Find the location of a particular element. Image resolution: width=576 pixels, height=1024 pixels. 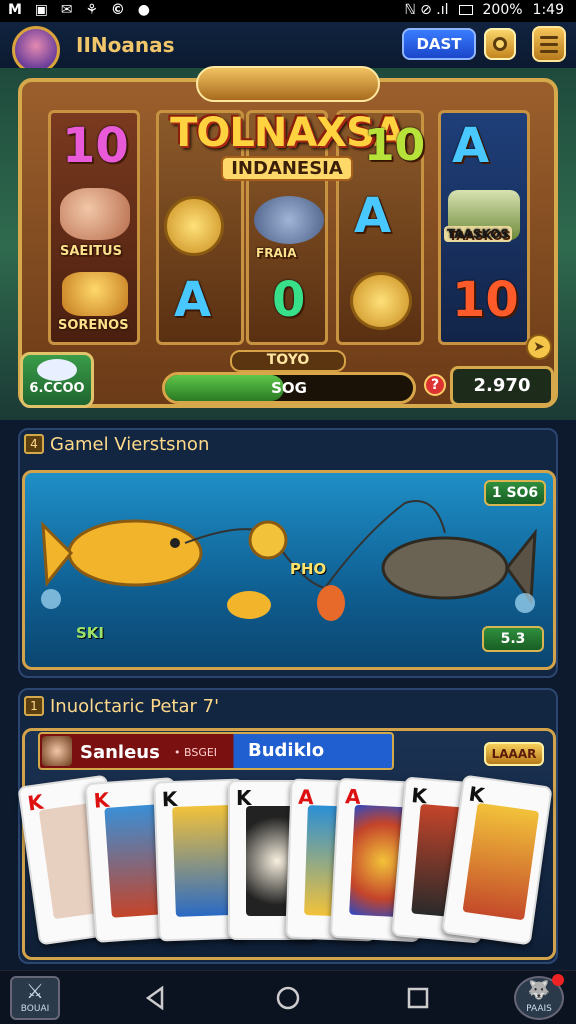

status-badge: LAAAR is located at coordinates (514, 754).